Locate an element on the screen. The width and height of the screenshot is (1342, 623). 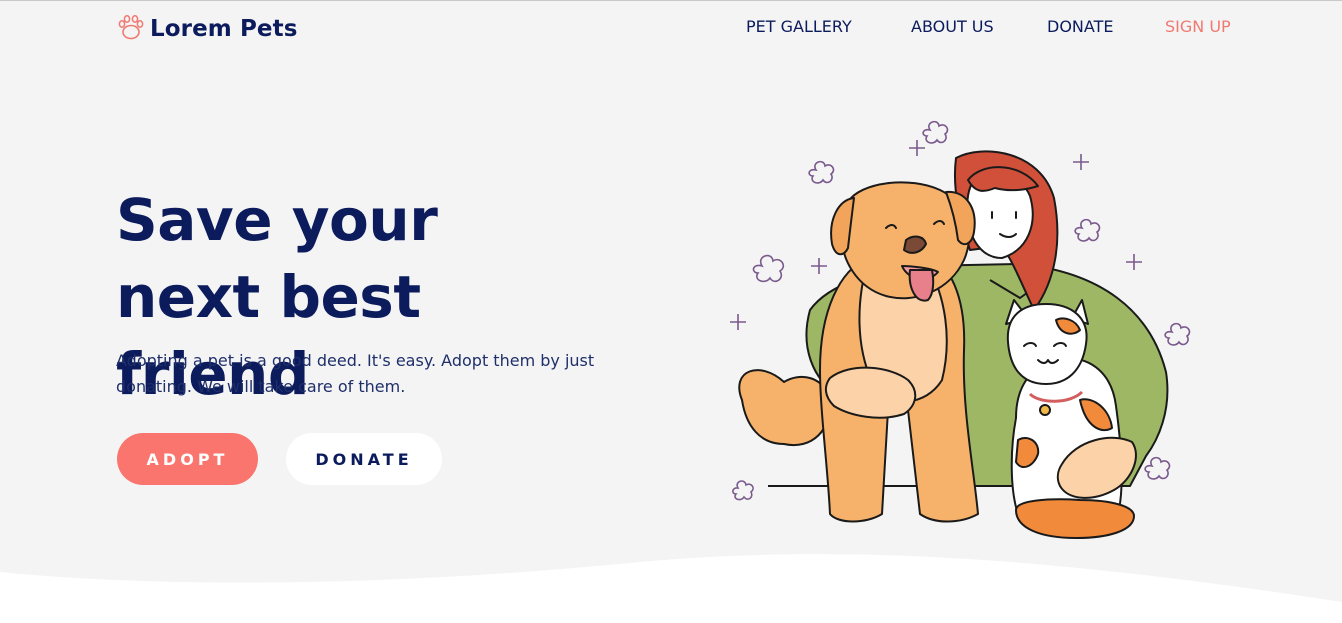
nav-item-pet-gallery: PET GALLERY is located at coordinates (799, 26).